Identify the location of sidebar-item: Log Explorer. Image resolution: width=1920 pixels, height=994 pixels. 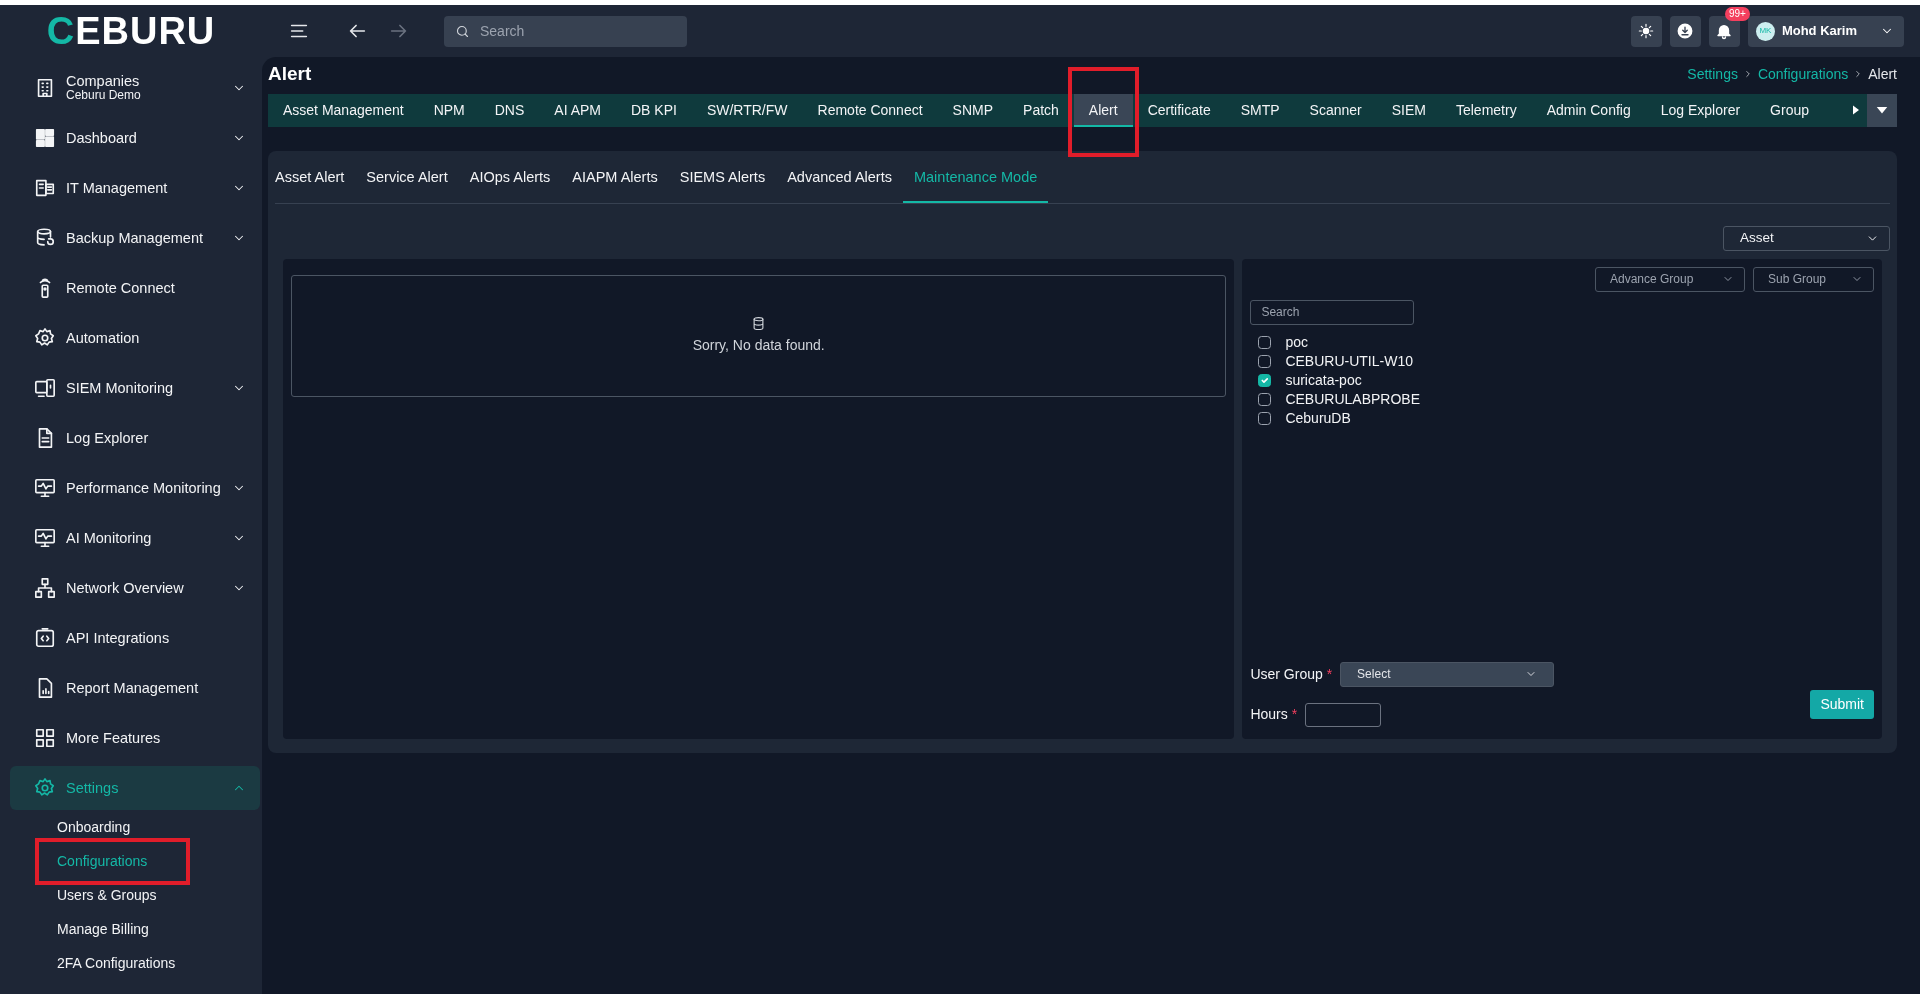
(135, 438).